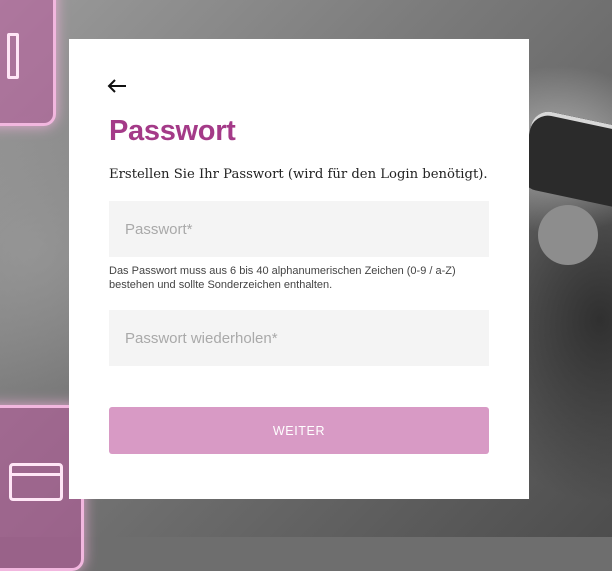  I want to click on decorative-tile-top, so click(28, 63).